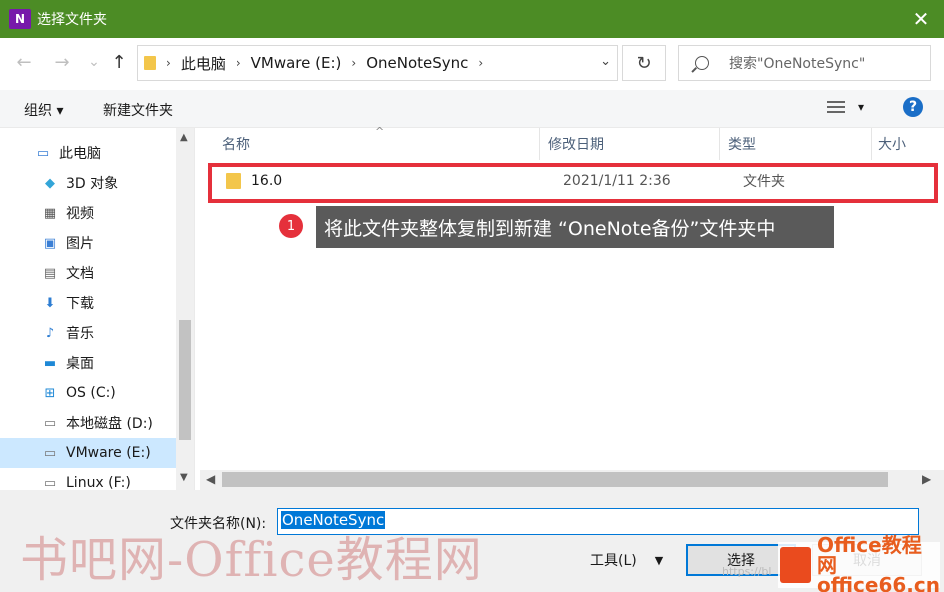 The image size is (944, 592). I want to click on tree-item-label: VMware (E:), so click(108, 453).